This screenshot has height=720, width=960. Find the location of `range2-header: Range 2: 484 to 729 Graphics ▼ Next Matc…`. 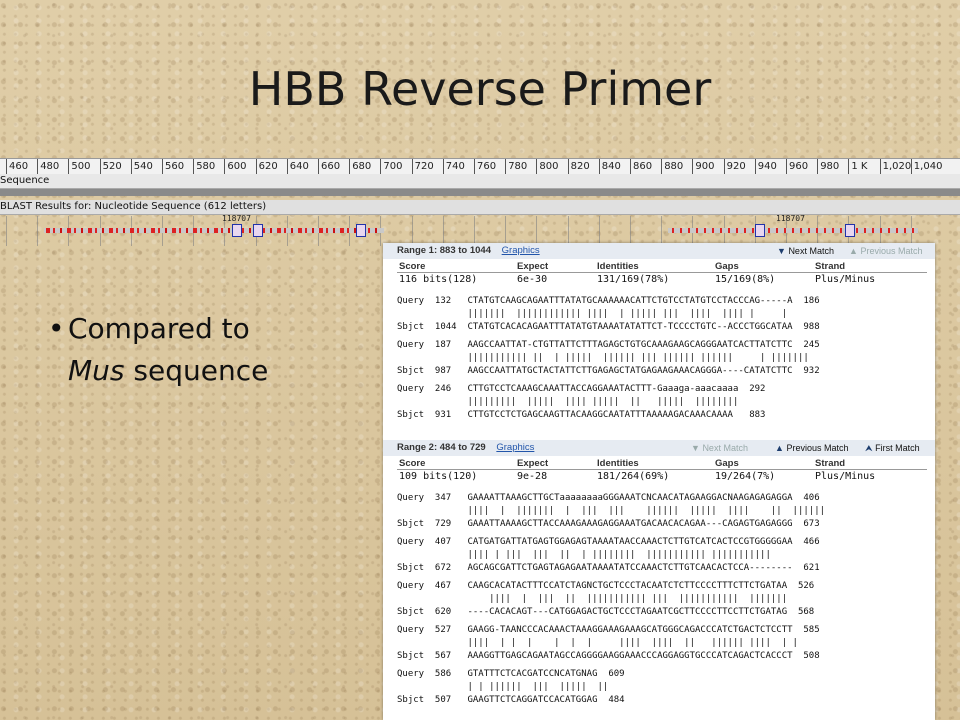

range2-header: Range 2: 484 to 729 Graphics ▼ Next Matc… is located at coordinates (659, 448).